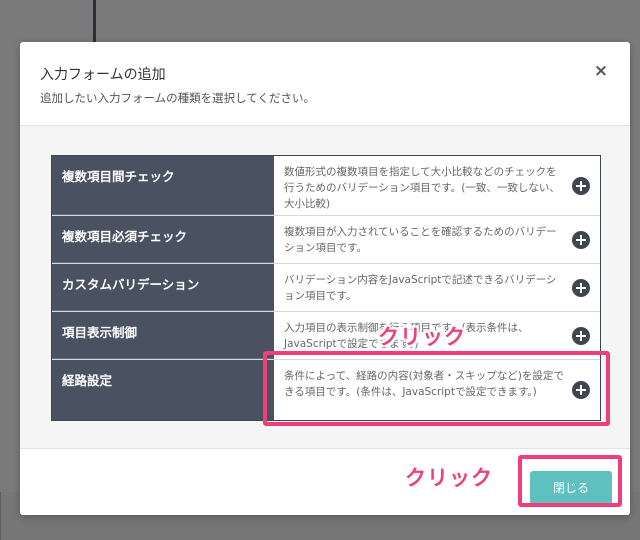  What do you see at coordinates (163, 239) in the screenshot?
I see `form-type-name: 複数項目必須チェック` at bounding box center [163, 239].